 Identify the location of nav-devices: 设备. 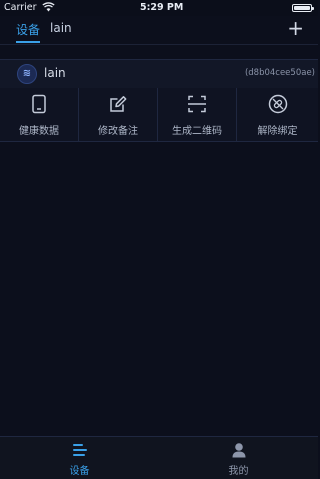
(79, 458).